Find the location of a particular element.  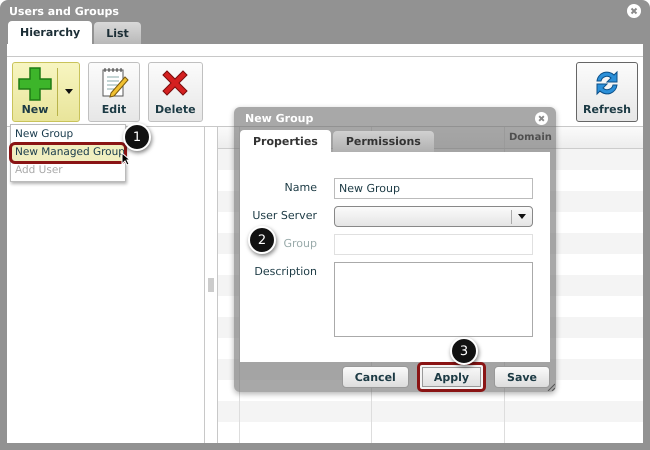

window-title: Users and Groups is located at coordinates (64, 11).